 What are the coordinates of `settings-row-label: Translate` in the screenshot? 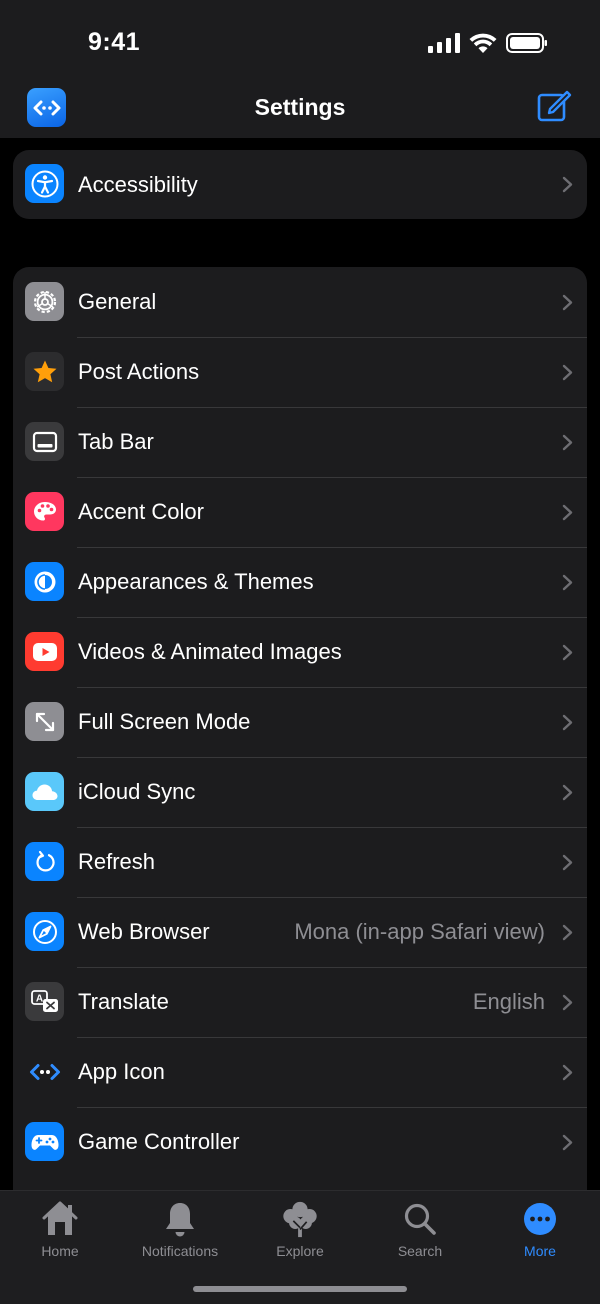 It's located at (123, 1001).